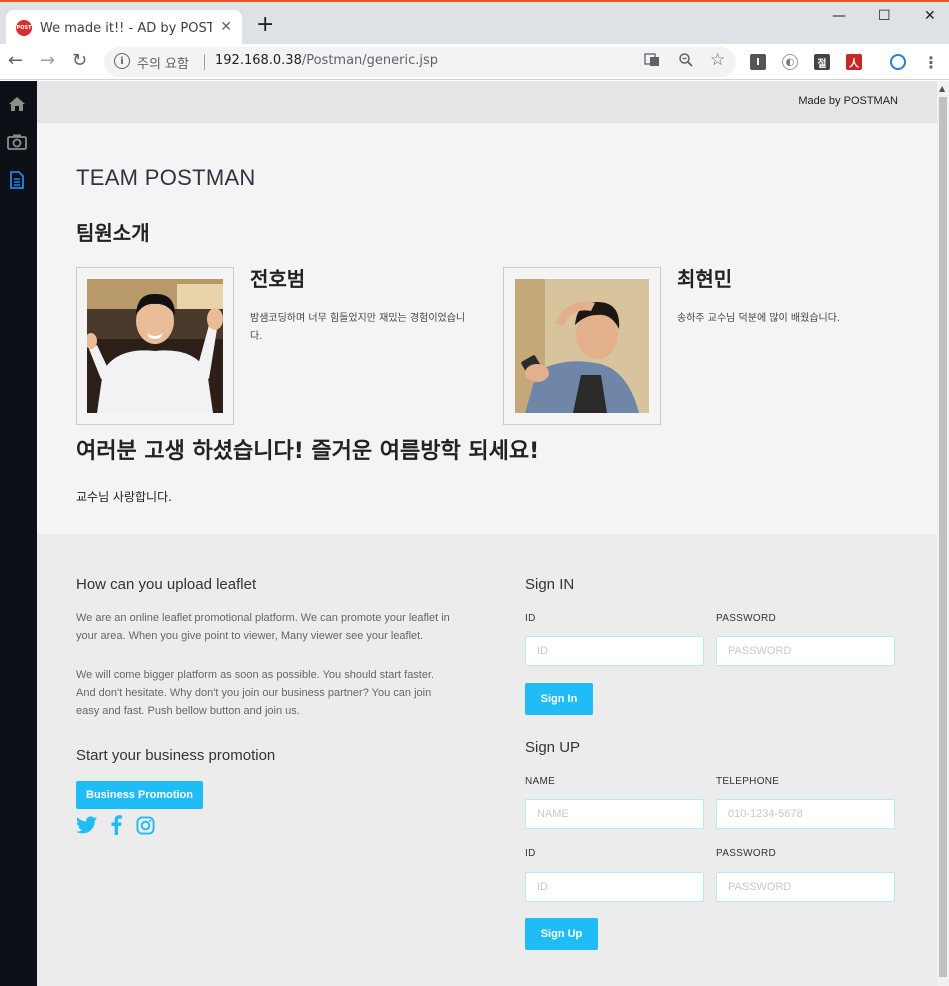 The height and width of the screenshot is (986, 949). What do you see at coordinates (258, 60) in the screenshot?
I see `url-host: 192.168.0.38` at bounding box center [258, 60].